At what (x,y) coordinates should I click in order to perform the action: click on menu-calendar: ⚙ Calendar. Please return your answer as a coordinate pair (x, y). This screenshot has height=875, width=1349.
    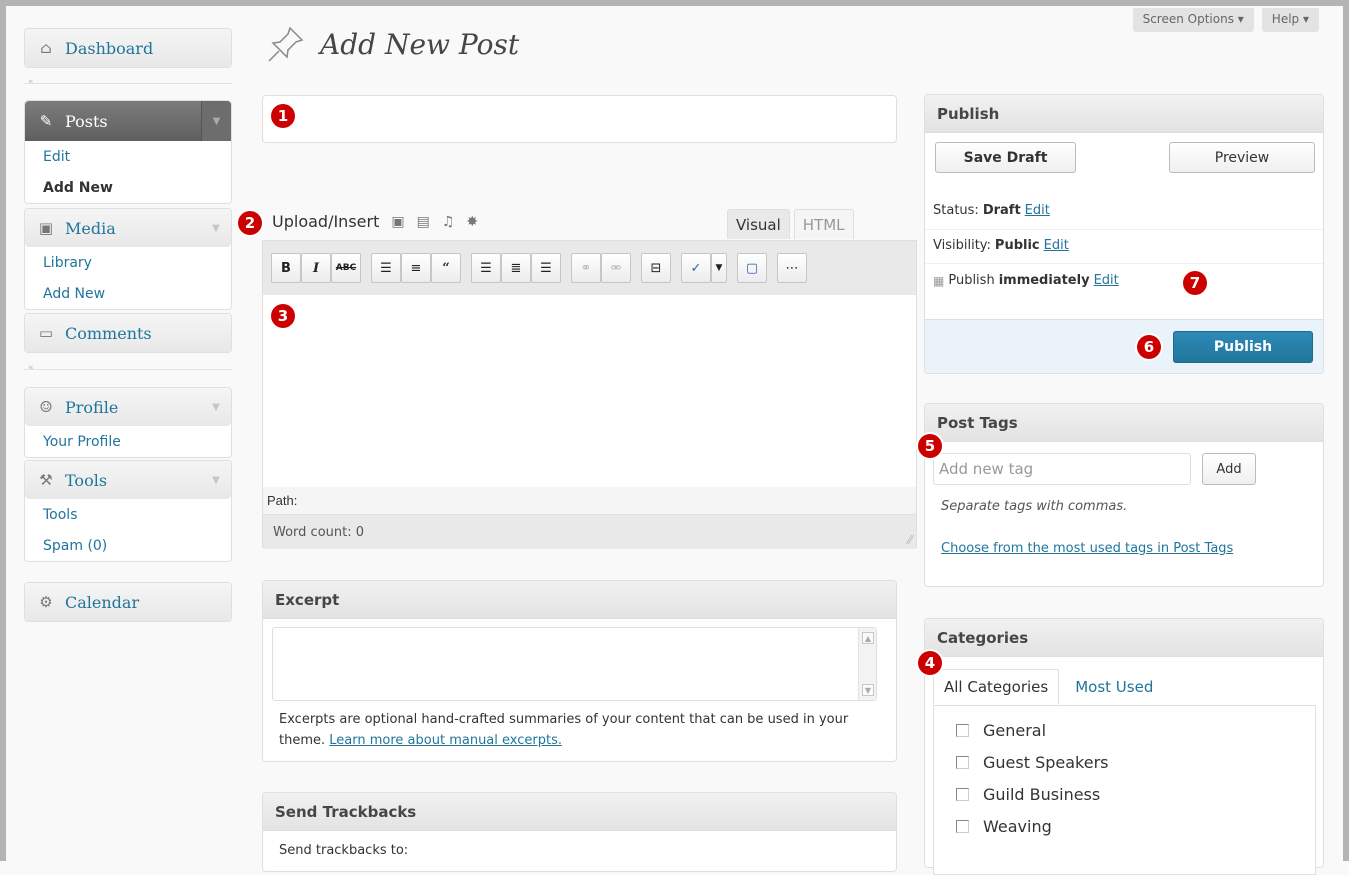
    Looking at the image, I should click on (128, 602).